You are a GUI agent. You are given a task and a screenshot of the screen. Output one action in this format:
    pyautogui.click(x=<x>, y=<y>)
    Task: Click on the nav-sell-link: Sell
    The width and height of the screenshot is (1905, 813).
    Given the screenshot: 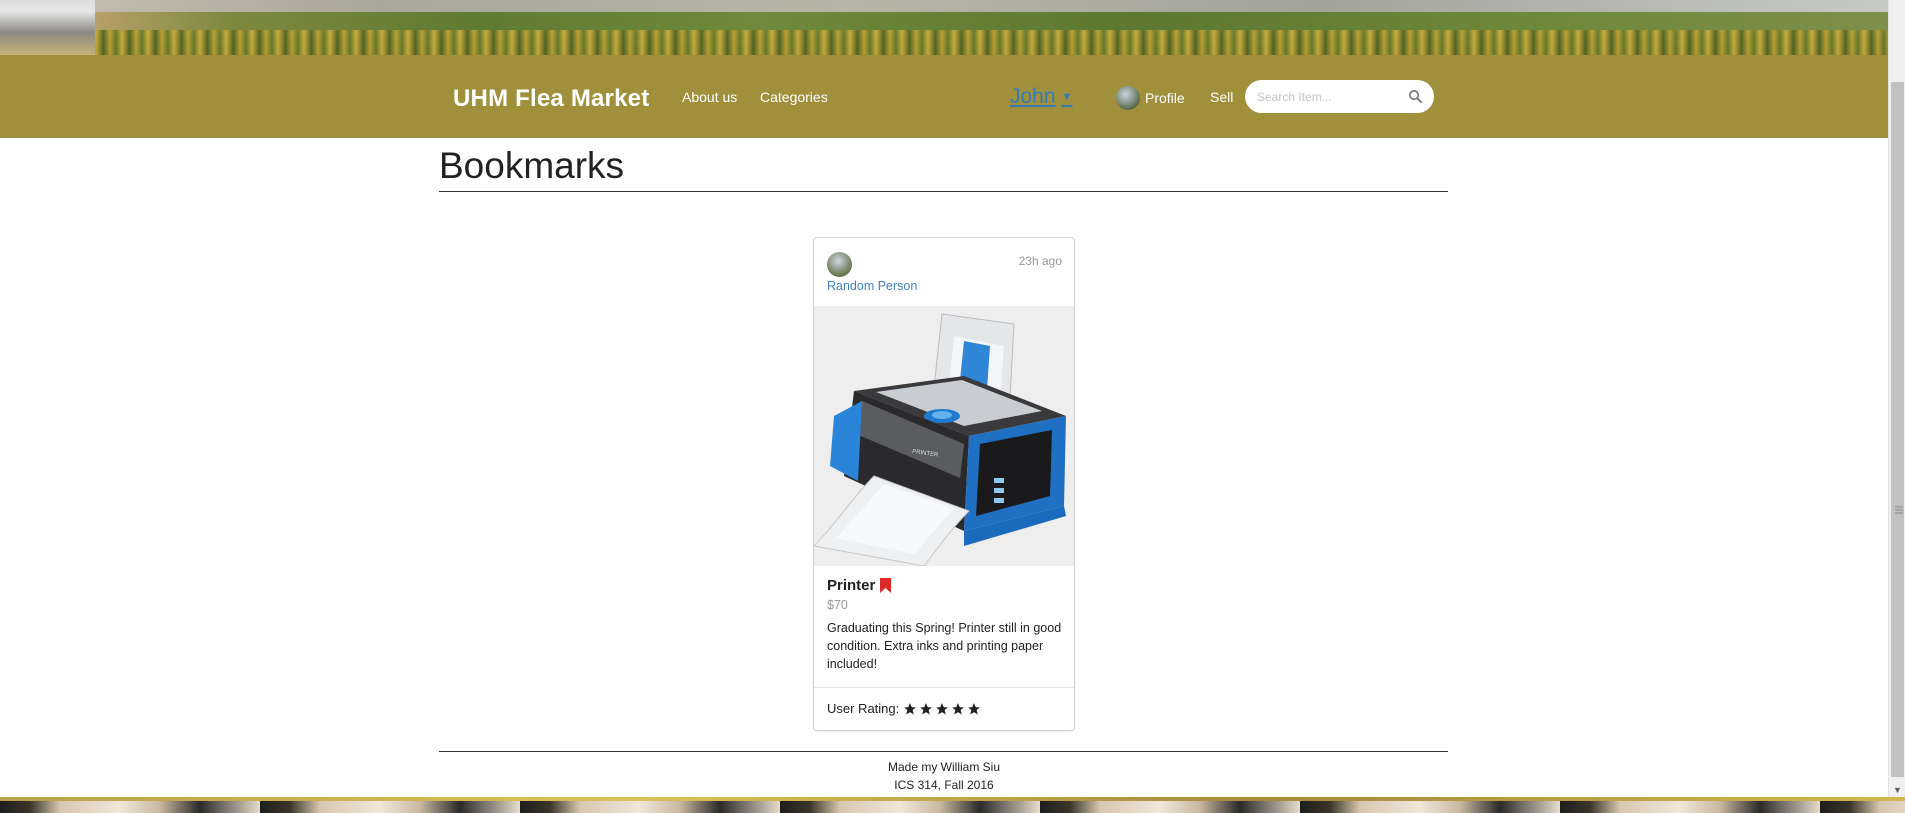 What is the action you would take?
    pyautogui.click(x=1221, y=97)
    